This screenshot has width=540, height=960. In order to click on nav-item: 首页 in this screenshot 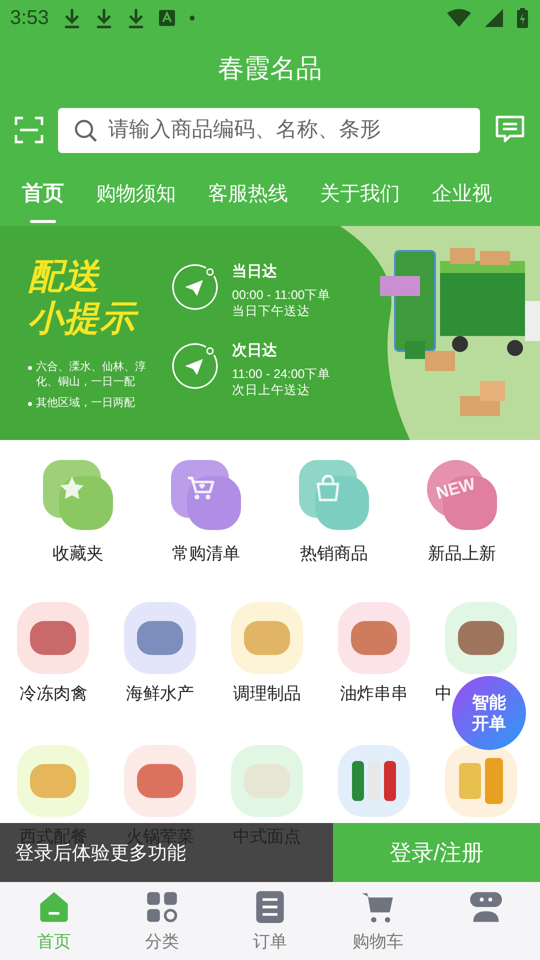, I will do `click(54, 921)`.